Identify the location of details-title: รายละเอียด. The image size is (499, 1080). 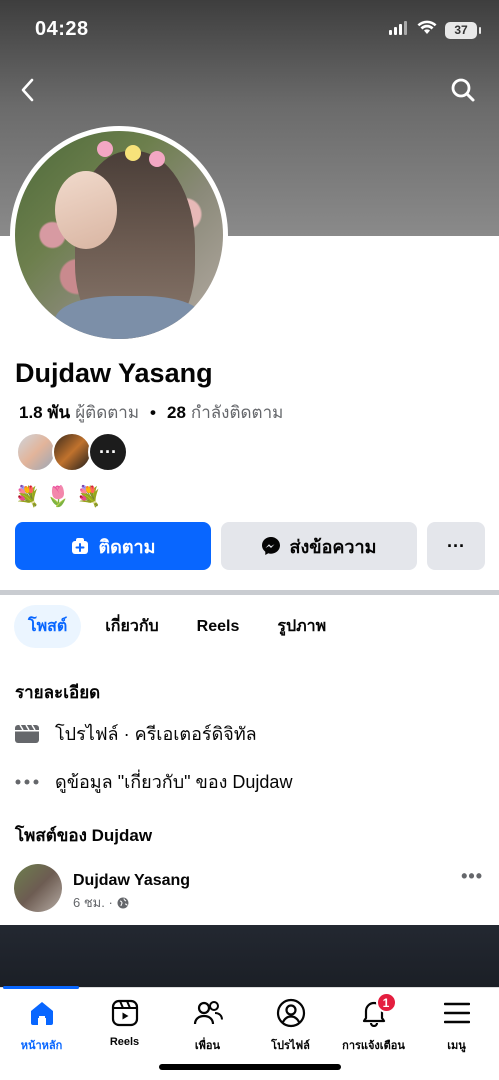
(58, 692).